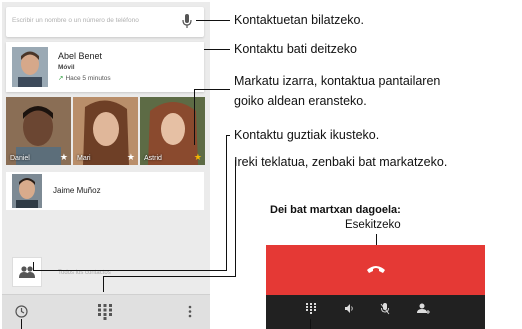 This screenshot has height=329, width=522. Describe the element at coordinates (153, 158) in the screenshot. I see `favorite-name: Astrid` at that location.